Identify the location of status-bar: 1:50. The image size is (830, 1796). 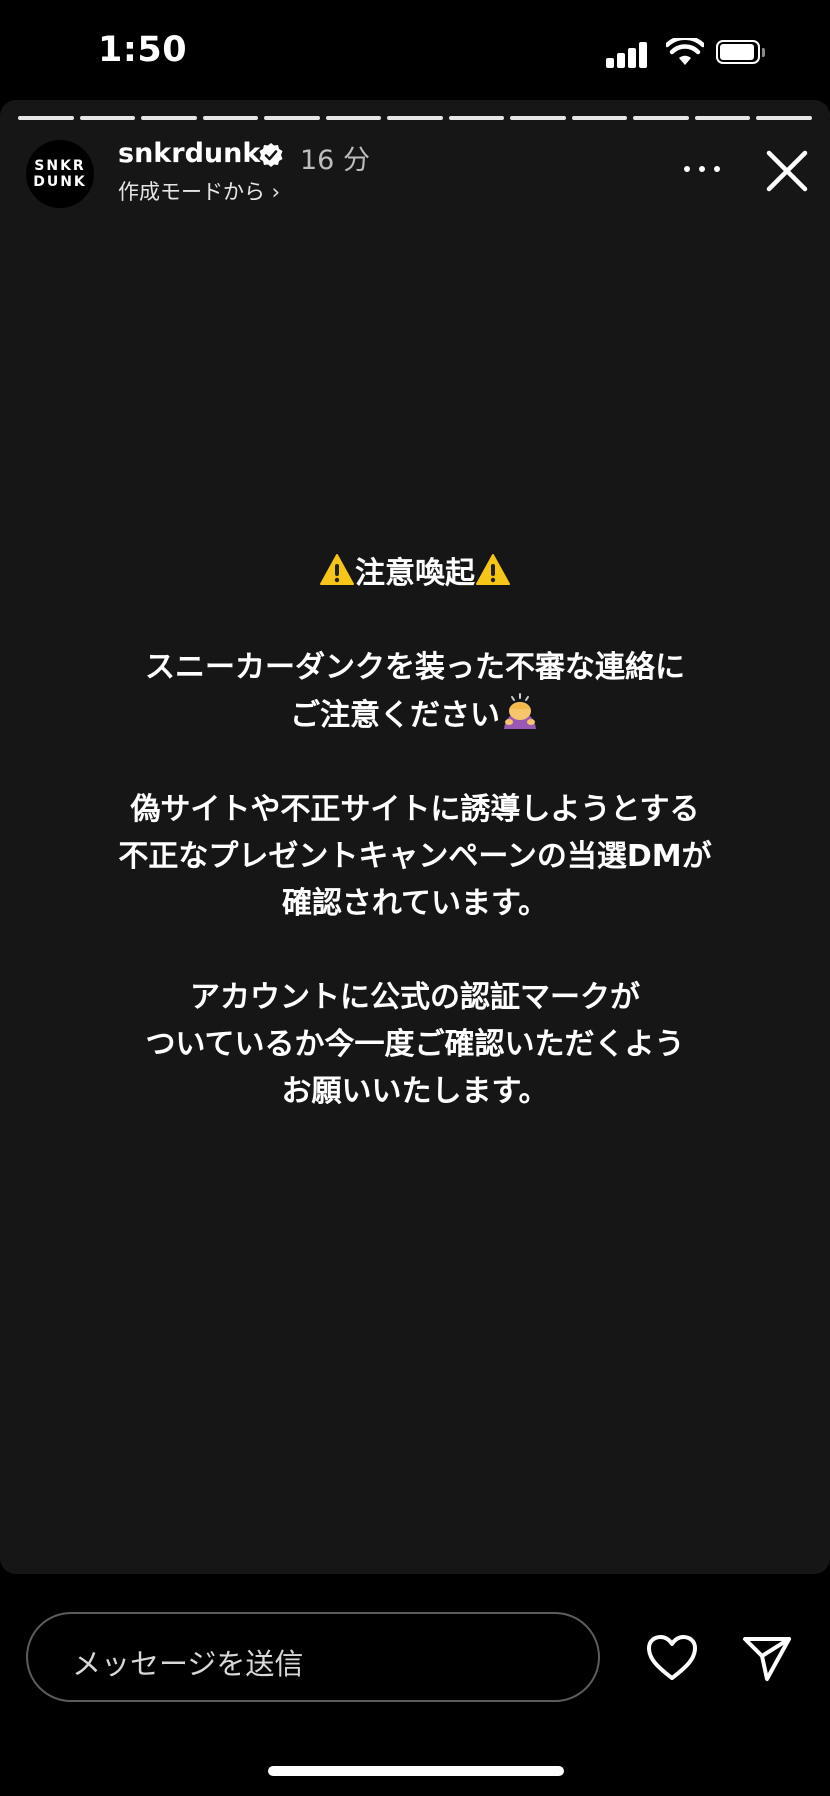
(415, 50).